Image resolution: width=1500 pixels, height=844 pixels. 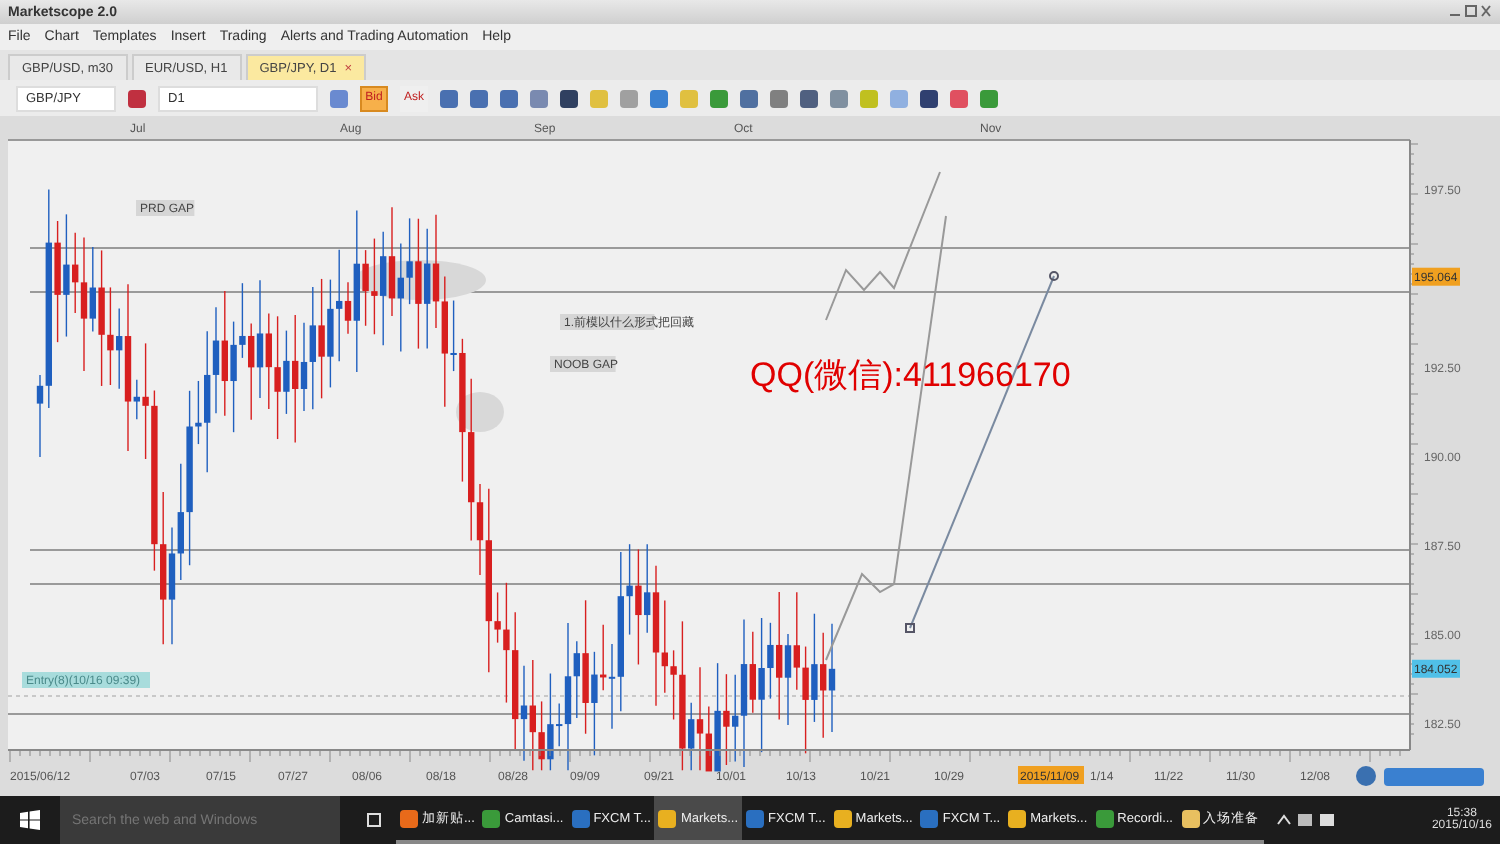 What do you see at coordinates (1305, 820) in the screenshot?
I see `tray-icon` at bounding box center [1305, 820].